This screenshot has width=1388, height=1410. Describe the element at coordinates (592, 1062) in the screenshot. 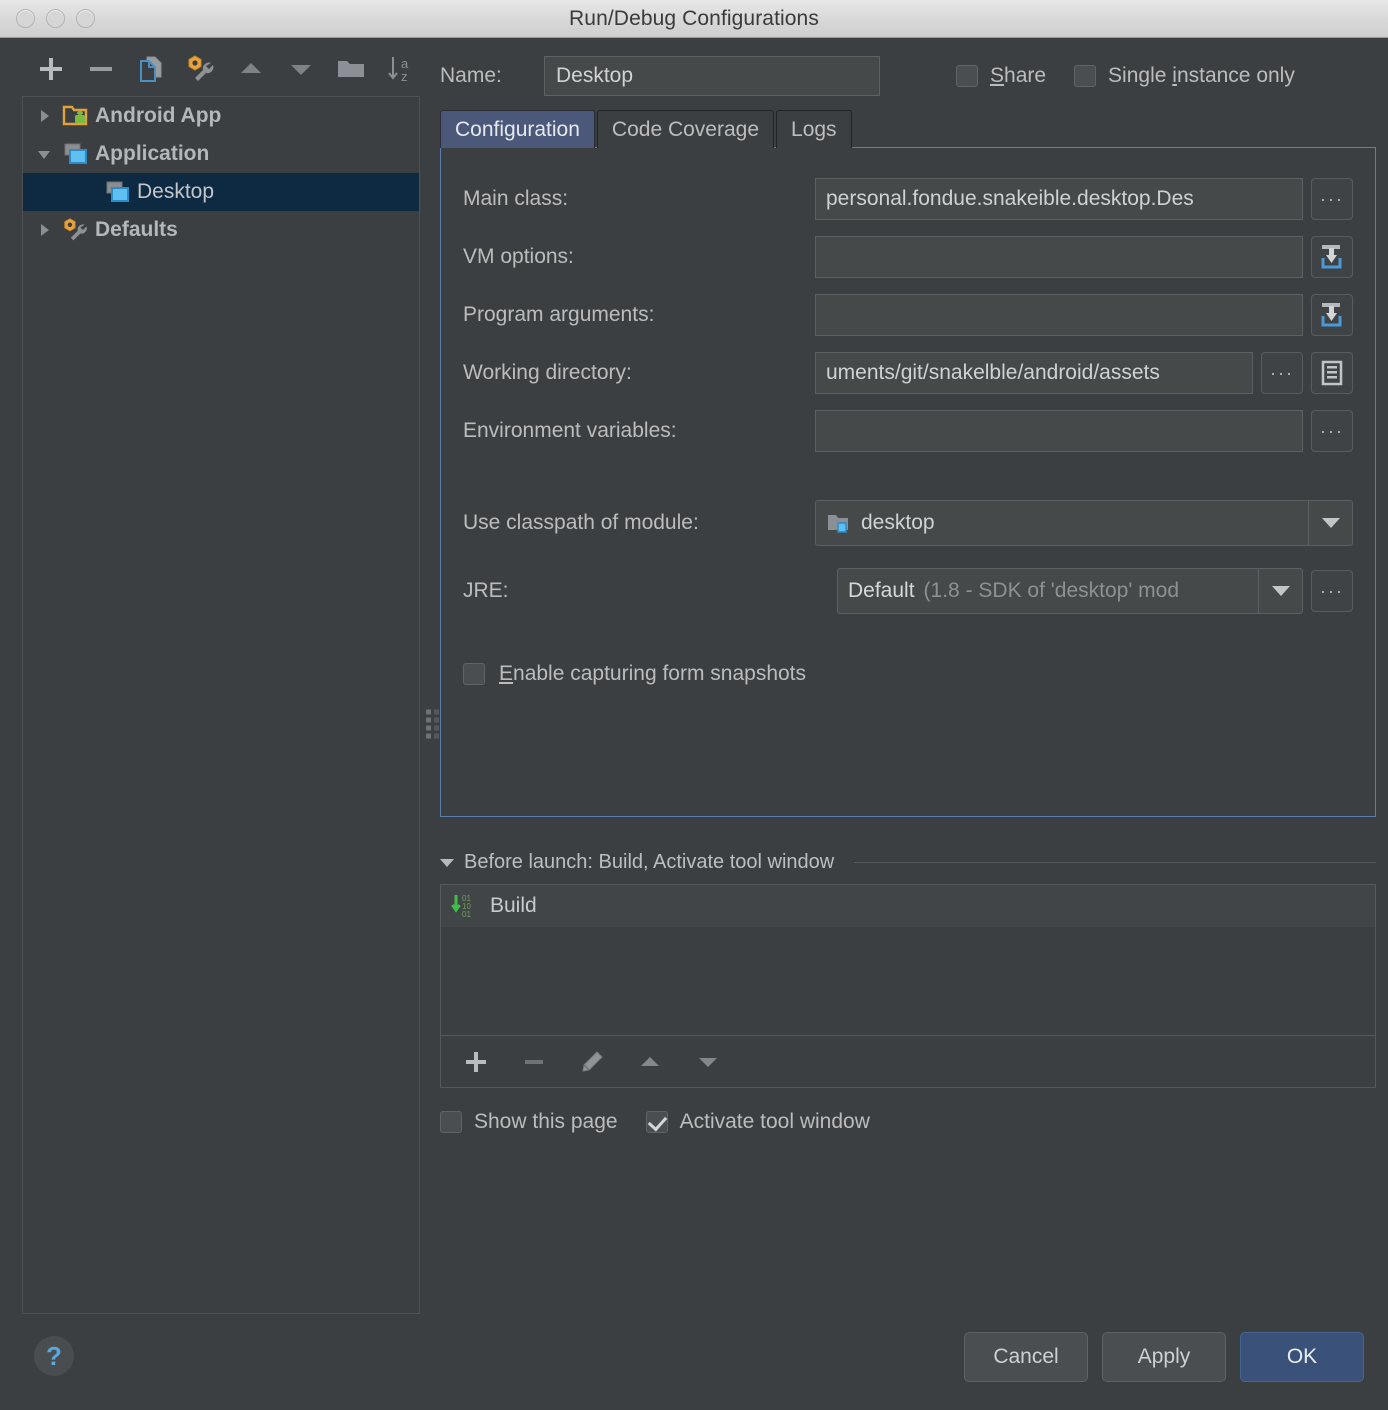

I see `edit-task-button` at that location.